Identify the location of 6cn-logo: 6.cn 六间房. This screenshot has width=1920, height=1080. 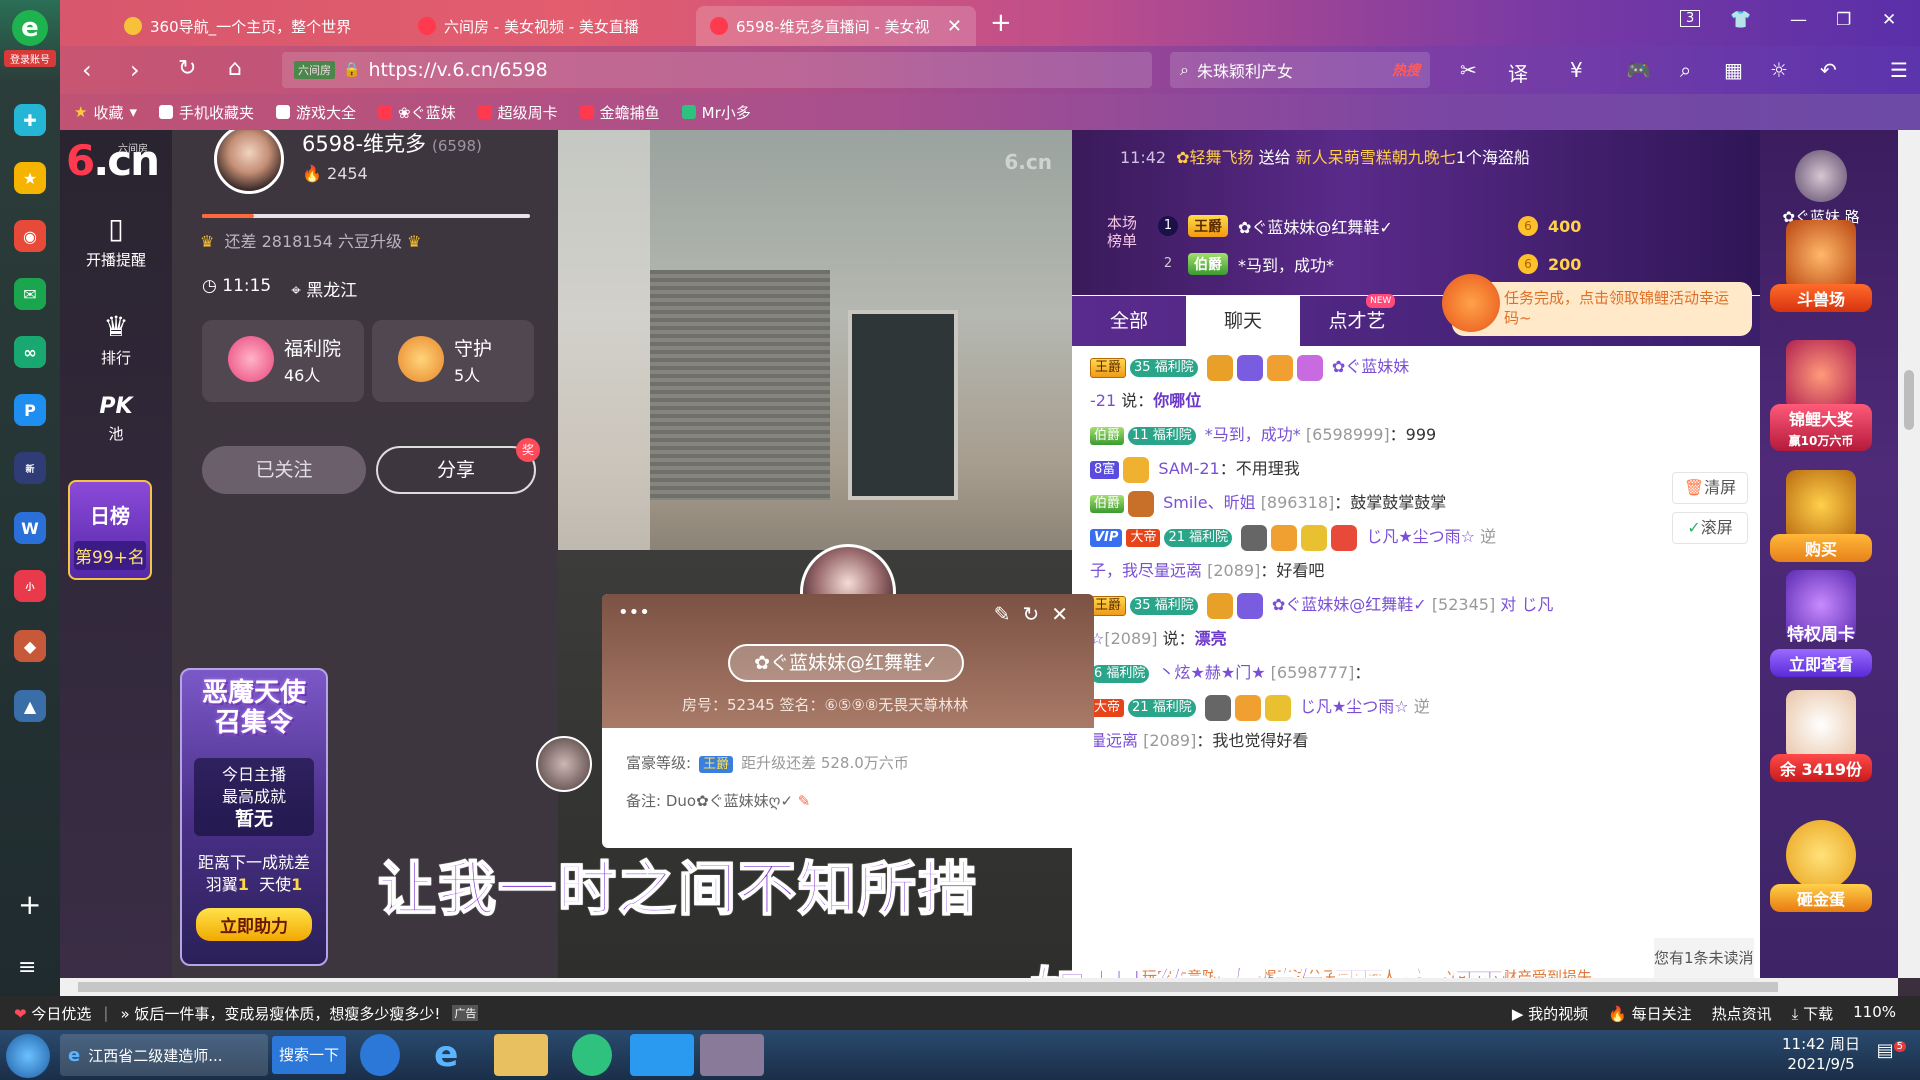
(116, 161).